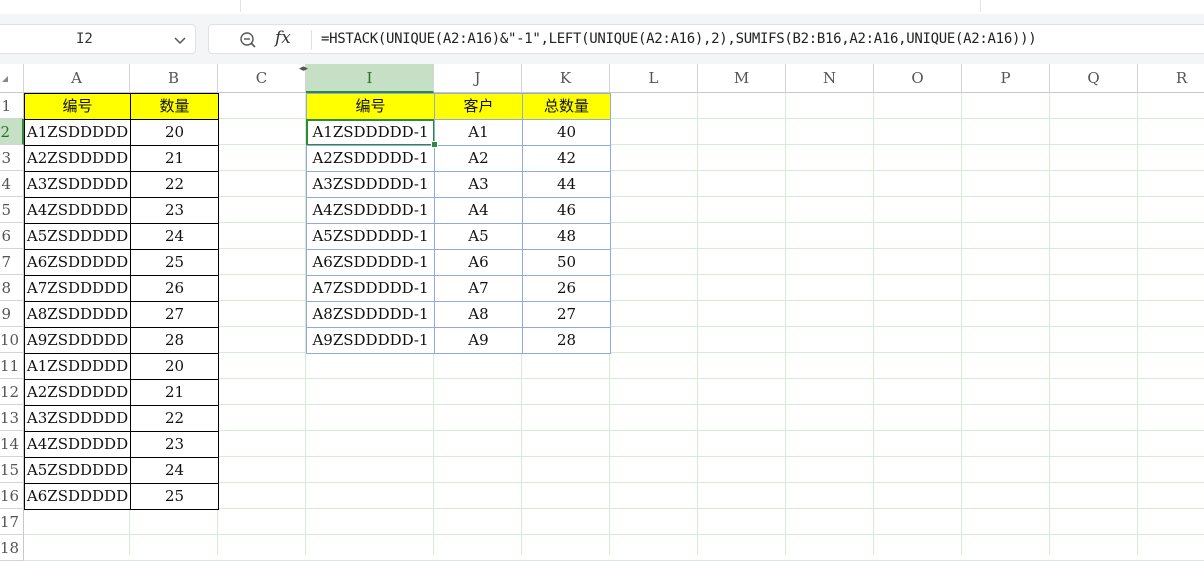 The width and height of the screenshot is (1204, 561). I want to click on header-cell: 编号, so click(77, 106).